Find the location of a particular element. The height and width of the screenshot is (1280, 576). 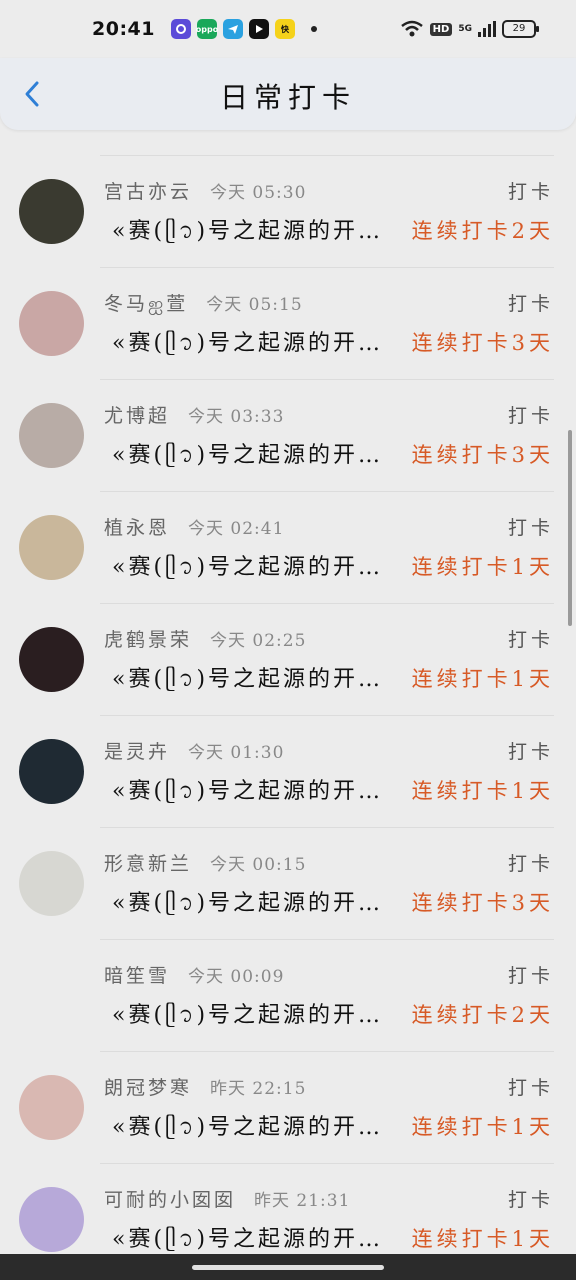

user-name: 虎鹤景荣 今天 02:25 is located at coordinates (205, 638).